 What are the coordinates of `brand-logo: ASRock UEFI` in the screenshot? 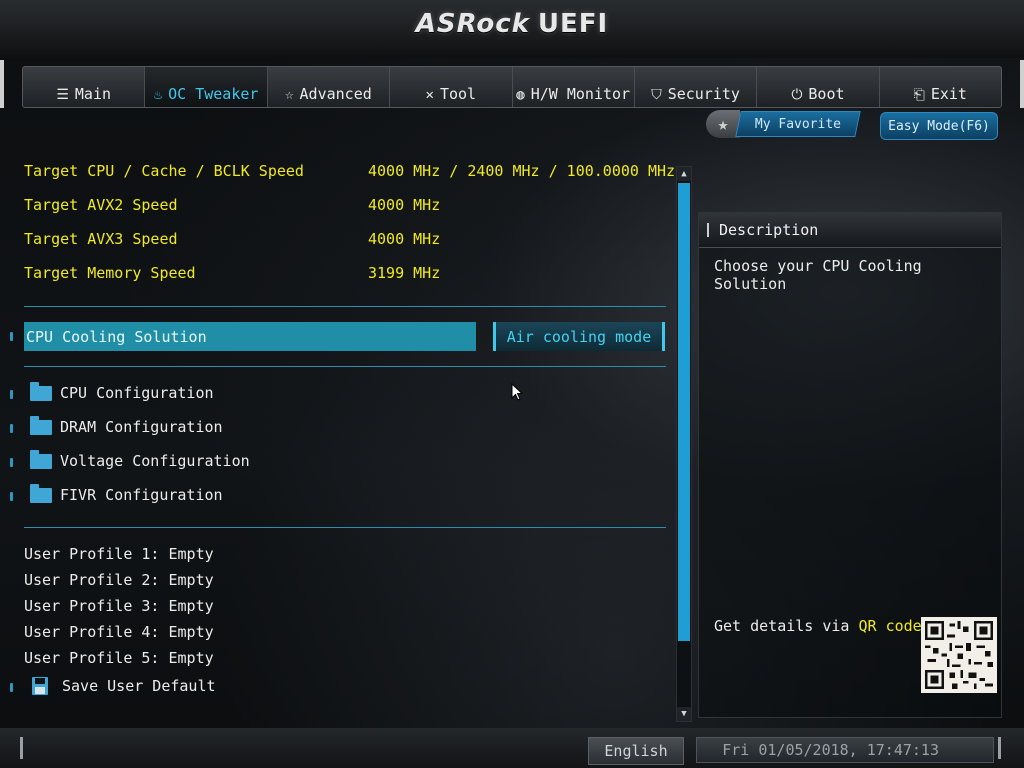 It's located at (512, 24).